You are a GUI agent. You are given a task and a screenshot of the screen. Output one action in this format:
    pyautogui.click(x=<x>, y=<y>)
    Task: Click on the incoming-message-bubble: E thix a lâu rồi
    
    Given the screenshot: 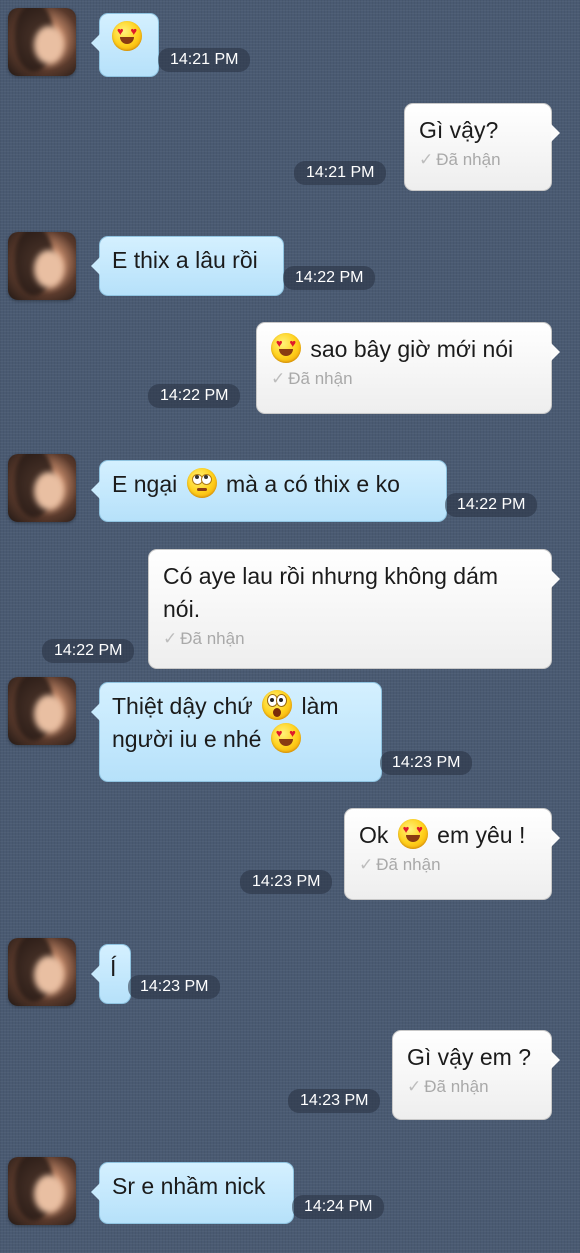 What is the action you would take?
    pyautogui.click(x=187, y=266)
    